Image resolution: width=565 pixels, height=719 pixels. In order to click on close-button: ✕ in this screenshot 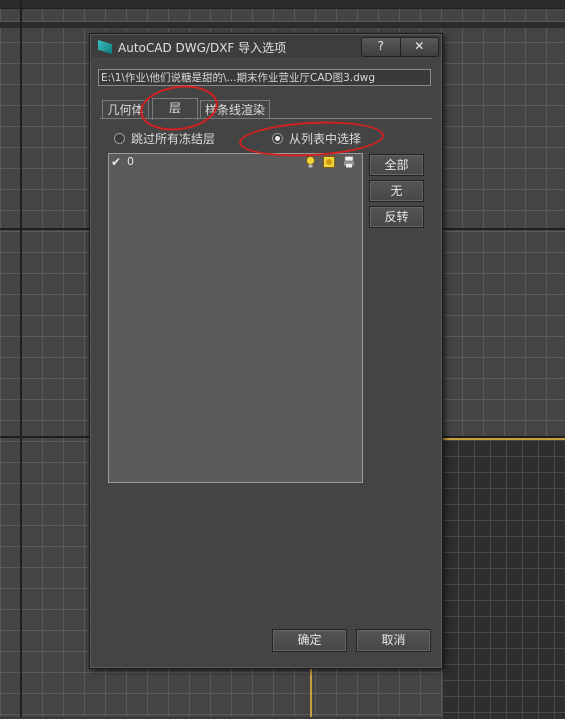, I will do `click(419, 47)`.